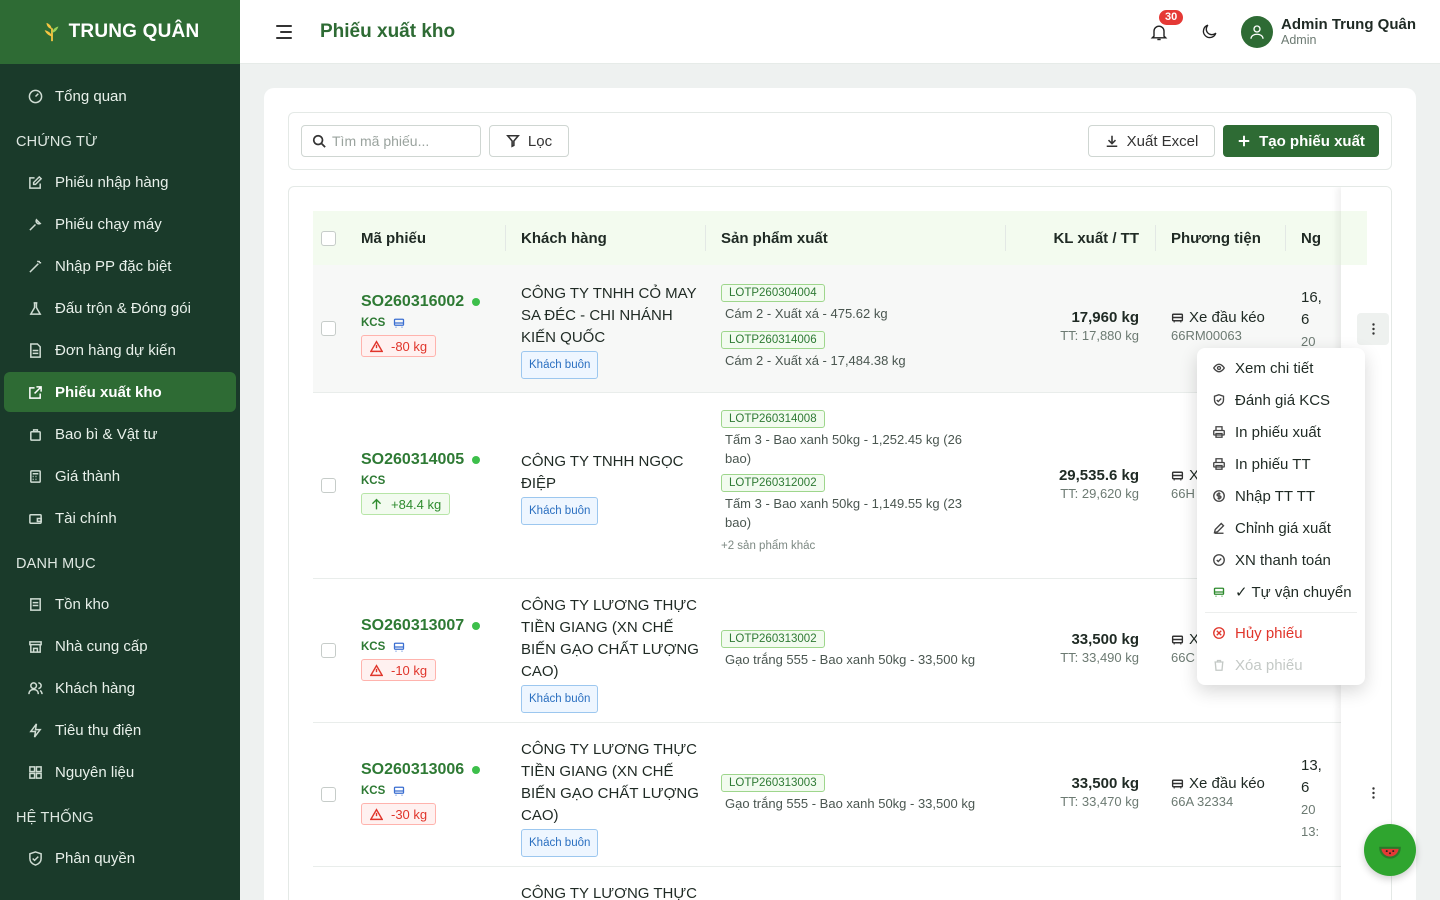  Describe the element at coordinates (1281, 560) in the screenshot. I see `menu-item-confirm-payment: XN thanh toán` at that location.